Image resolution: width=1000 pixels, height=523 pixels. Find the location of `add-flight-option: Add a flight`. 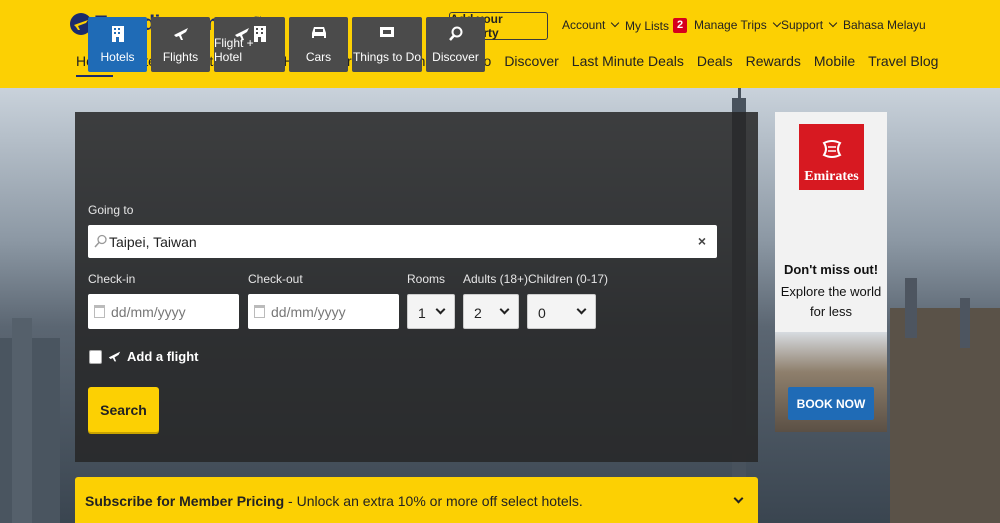

add-flight-option: Add a flight is located at coordinates (153, 356).